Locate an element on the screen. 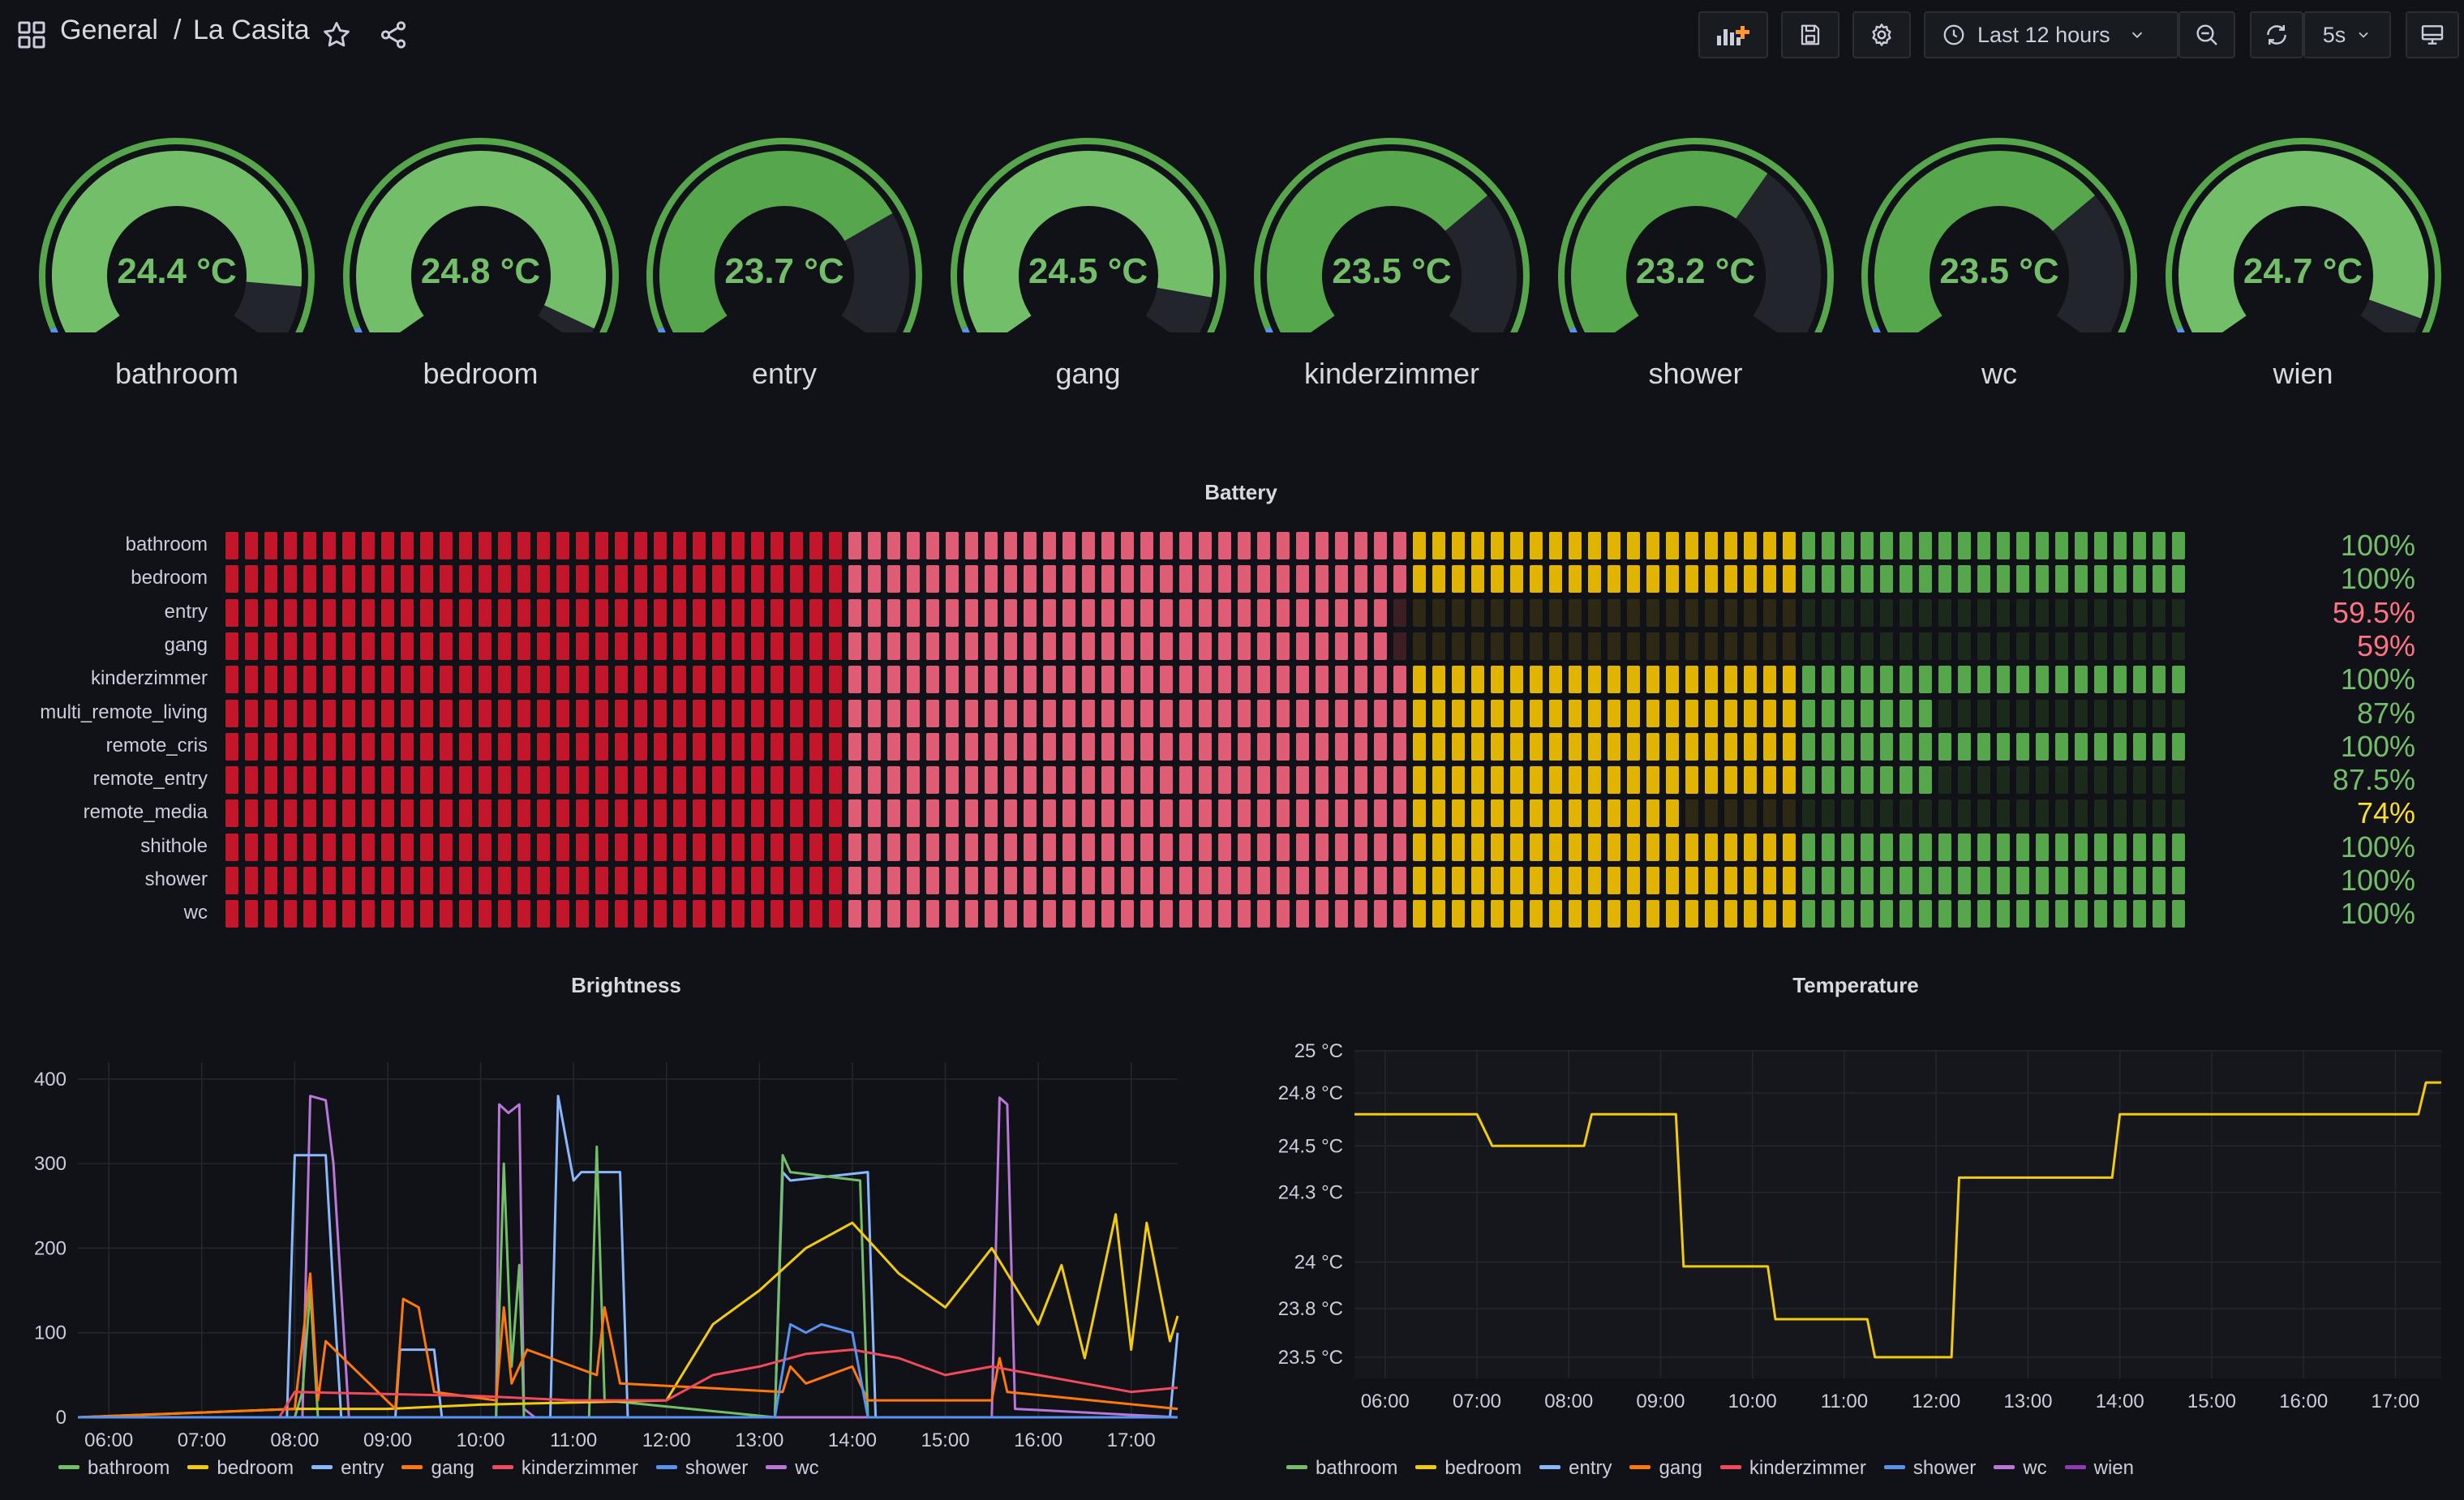 Image resolution: width=2464 pixels, height=1500 pixels. gauge-wien: 24.7 °C wien is located at coordinates (2303, 259).